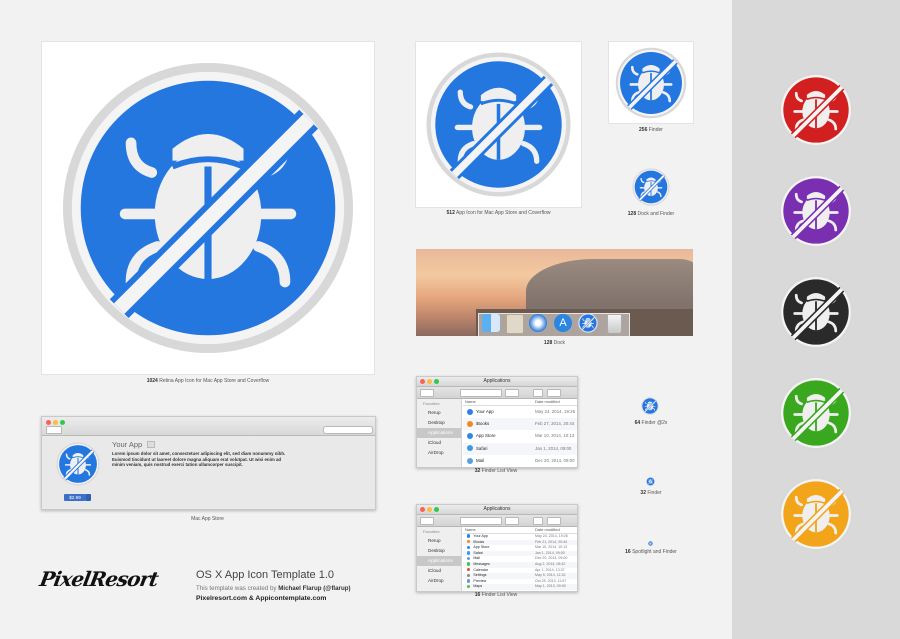 Image resolution: width=900 pixels, height=639 pixels. I want to click on list-item: iBooks Feb 27, 2014, 20:44, so click(520, 424).